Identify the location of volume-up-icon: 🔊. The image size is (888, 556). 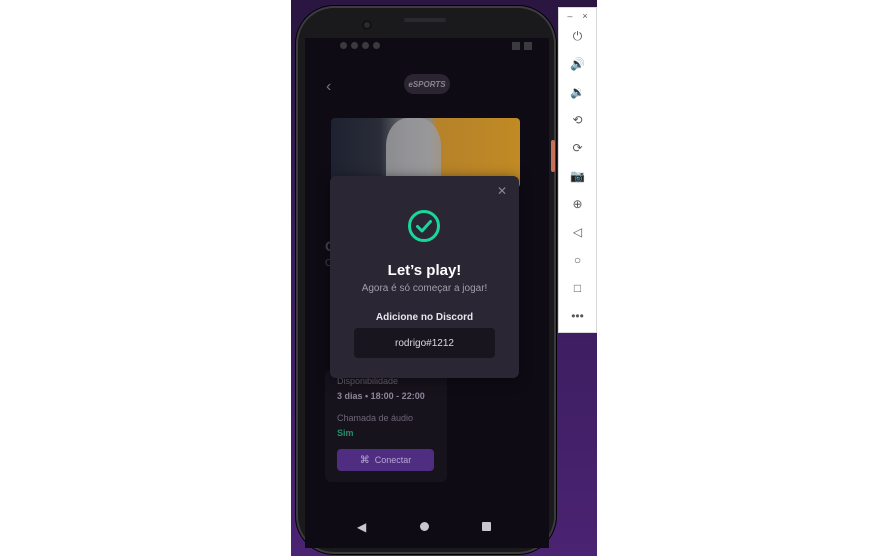
(577, 64).